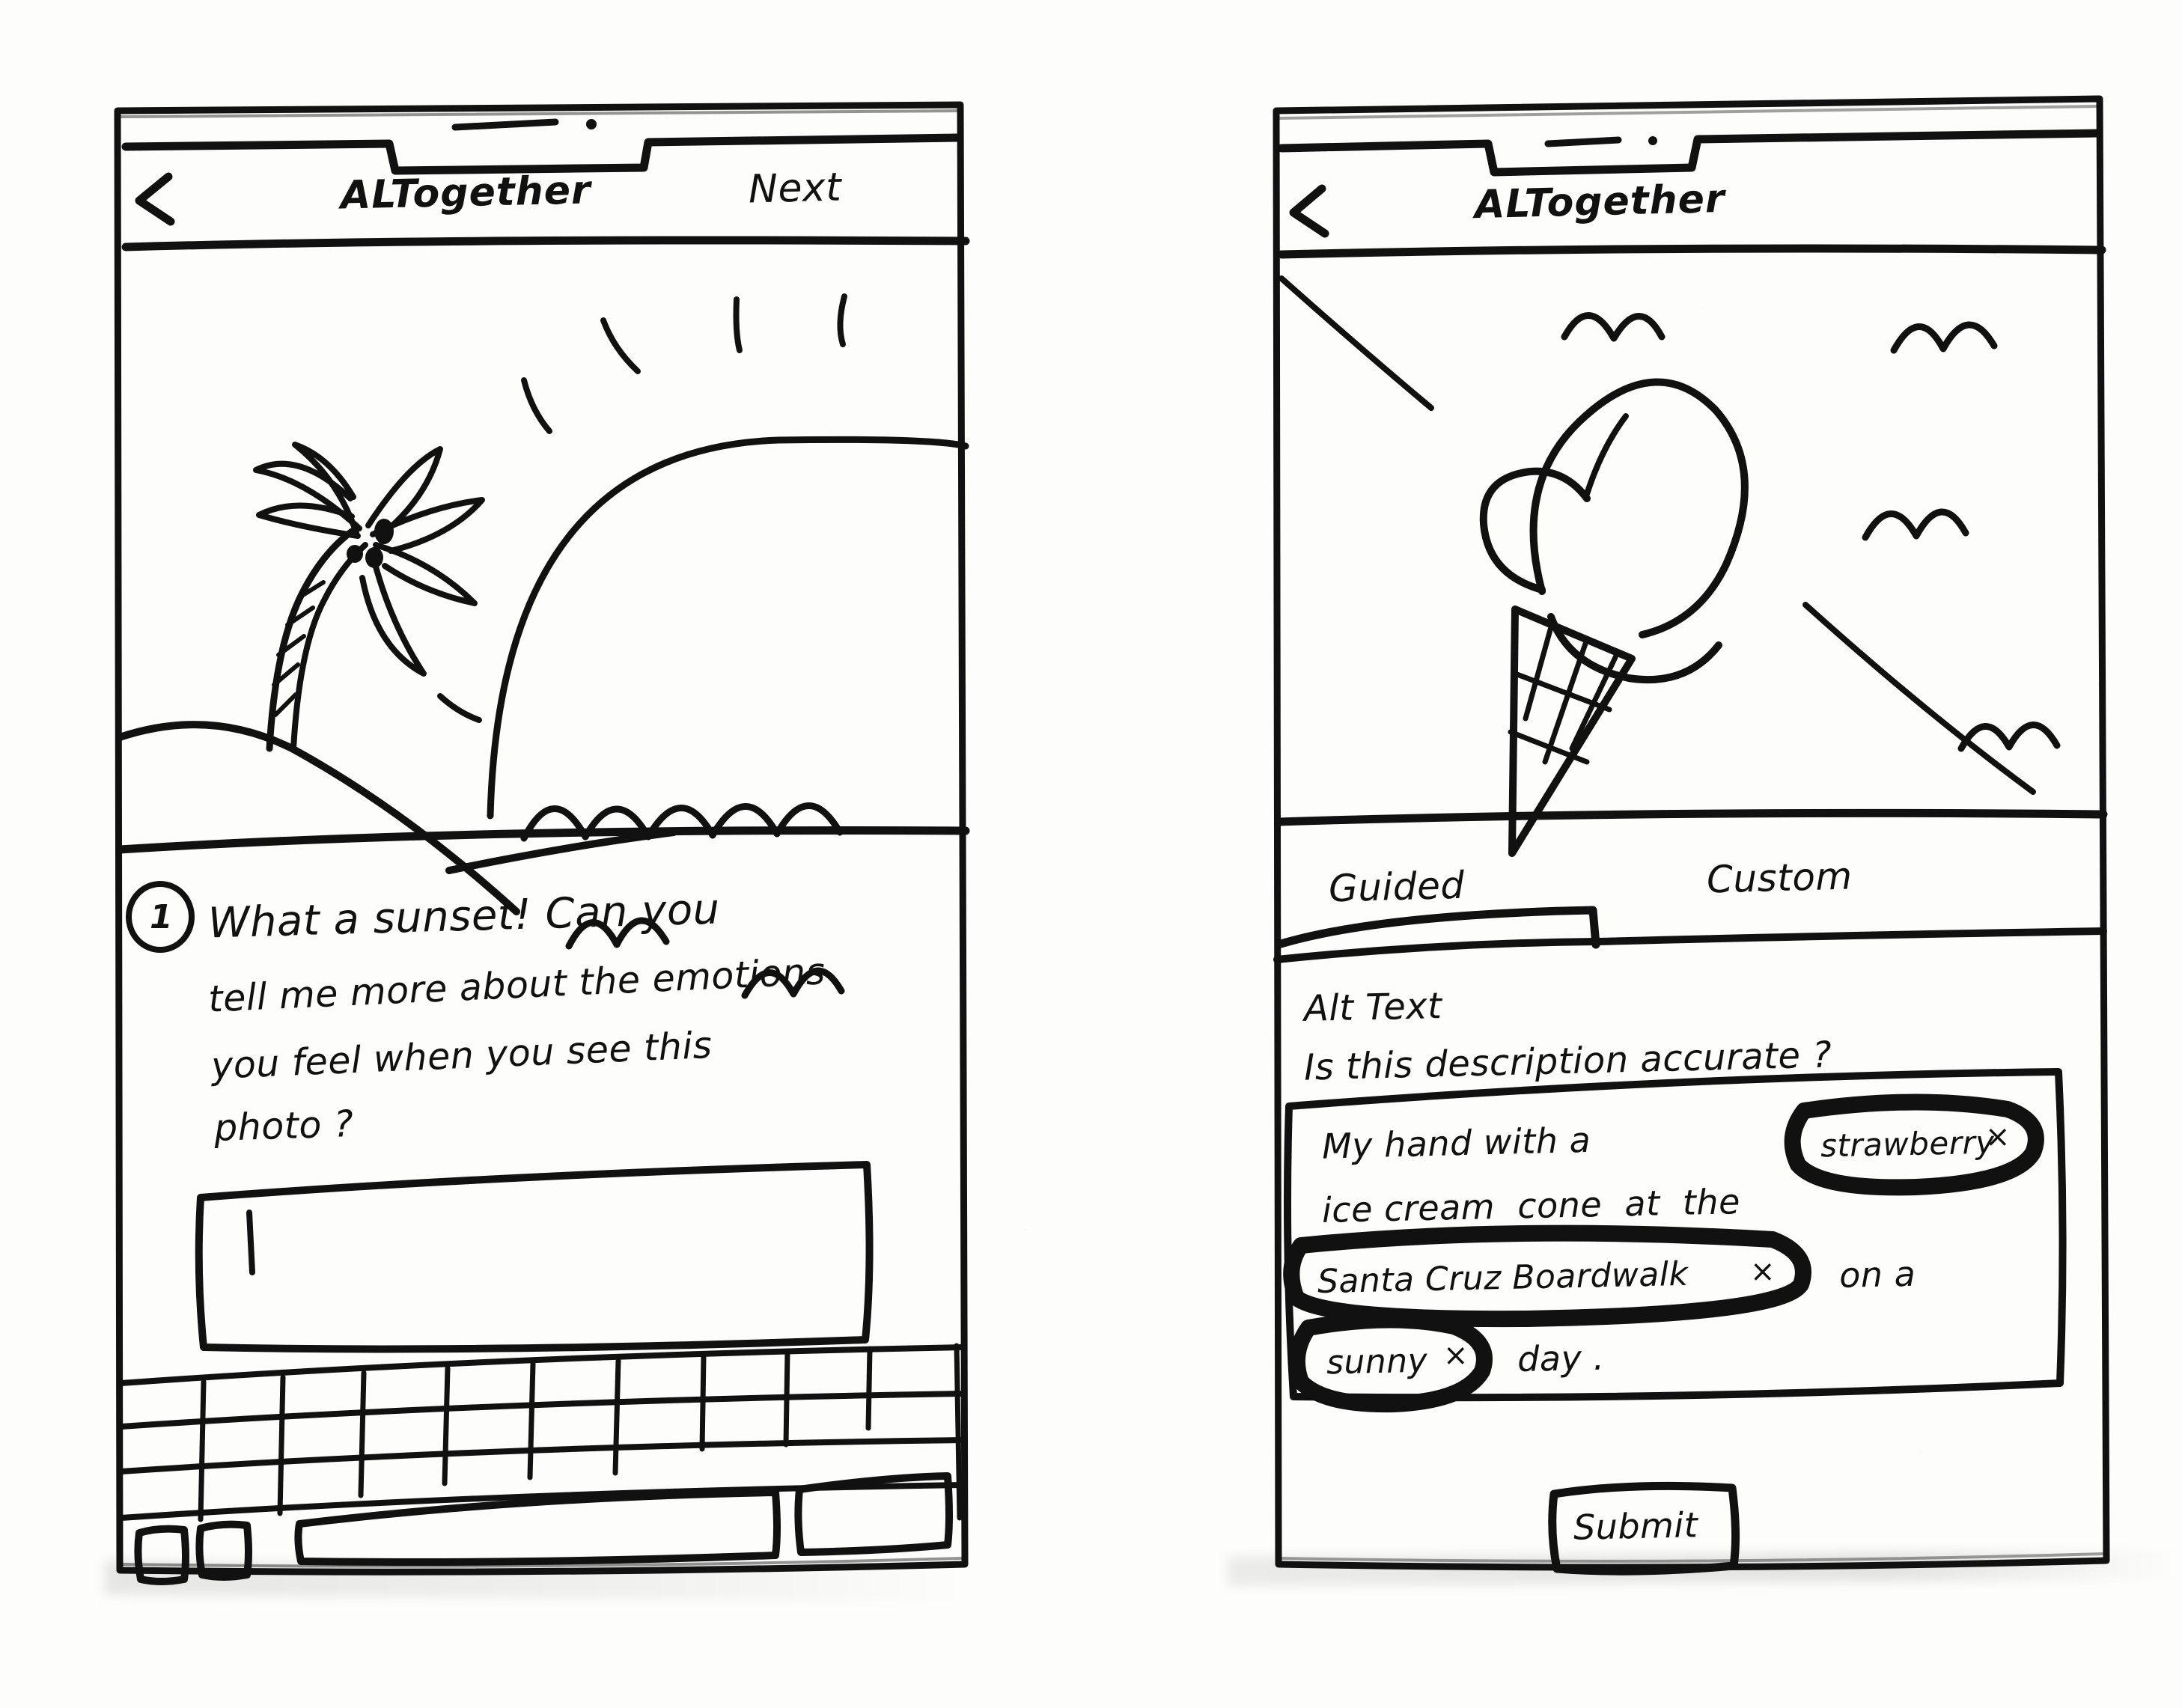  I want to click on notch-camera, so click(592, 124).